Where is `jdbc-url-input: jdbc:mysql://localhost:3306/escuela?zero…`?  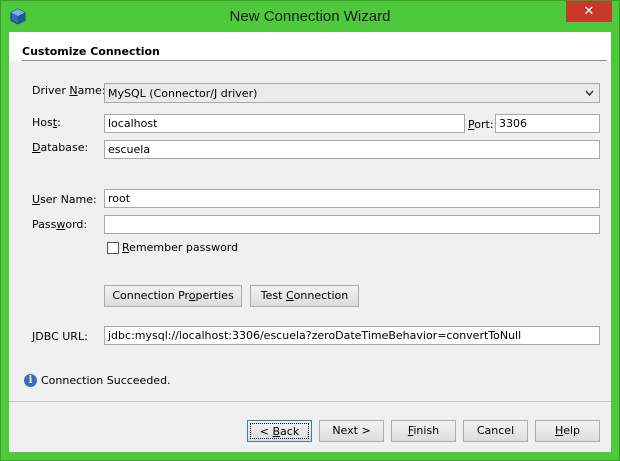
jdbc-url-input: jdbc:mysql://localhost:3306/escuela?zero… is located at coordinates (352, 335).